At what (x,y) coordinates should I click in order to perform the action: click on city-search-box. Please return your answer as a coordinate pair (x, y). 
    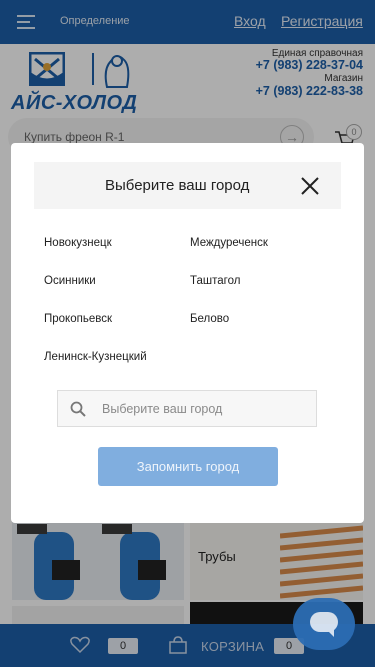
    Looking at the image, I should click on (187, 408).